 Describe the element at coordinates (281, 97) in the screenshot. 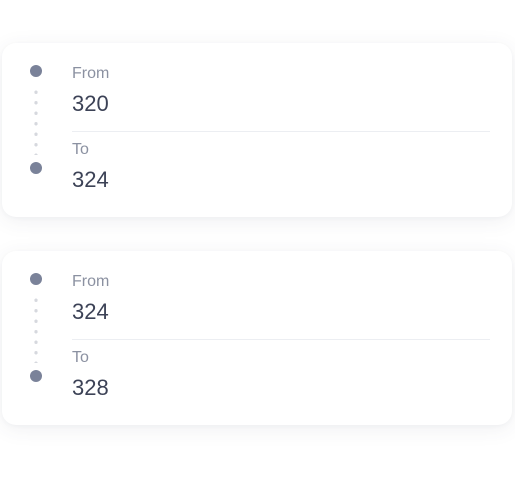

I see `from-field: From 320` at that location.